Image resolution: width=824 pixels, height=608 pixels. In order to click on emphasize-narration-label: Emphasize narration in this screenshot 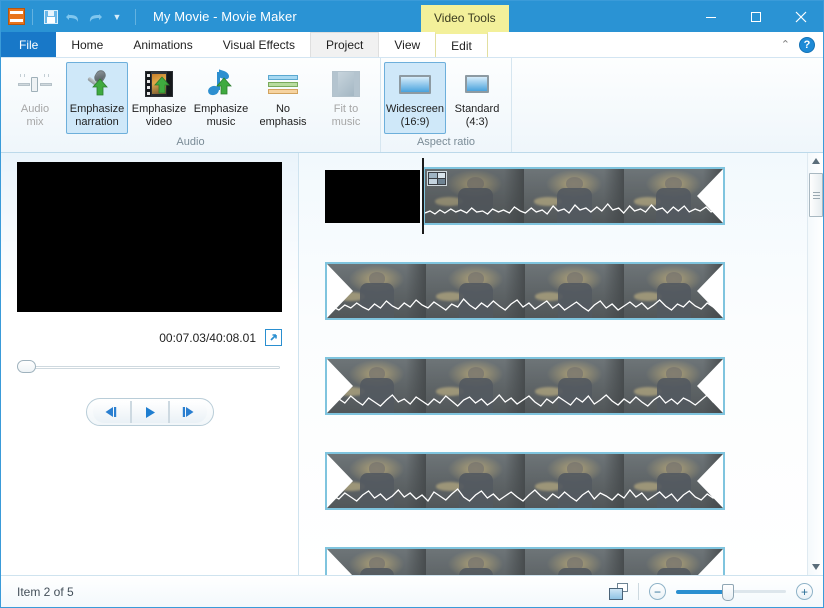, I will do `click(97, 115)`.